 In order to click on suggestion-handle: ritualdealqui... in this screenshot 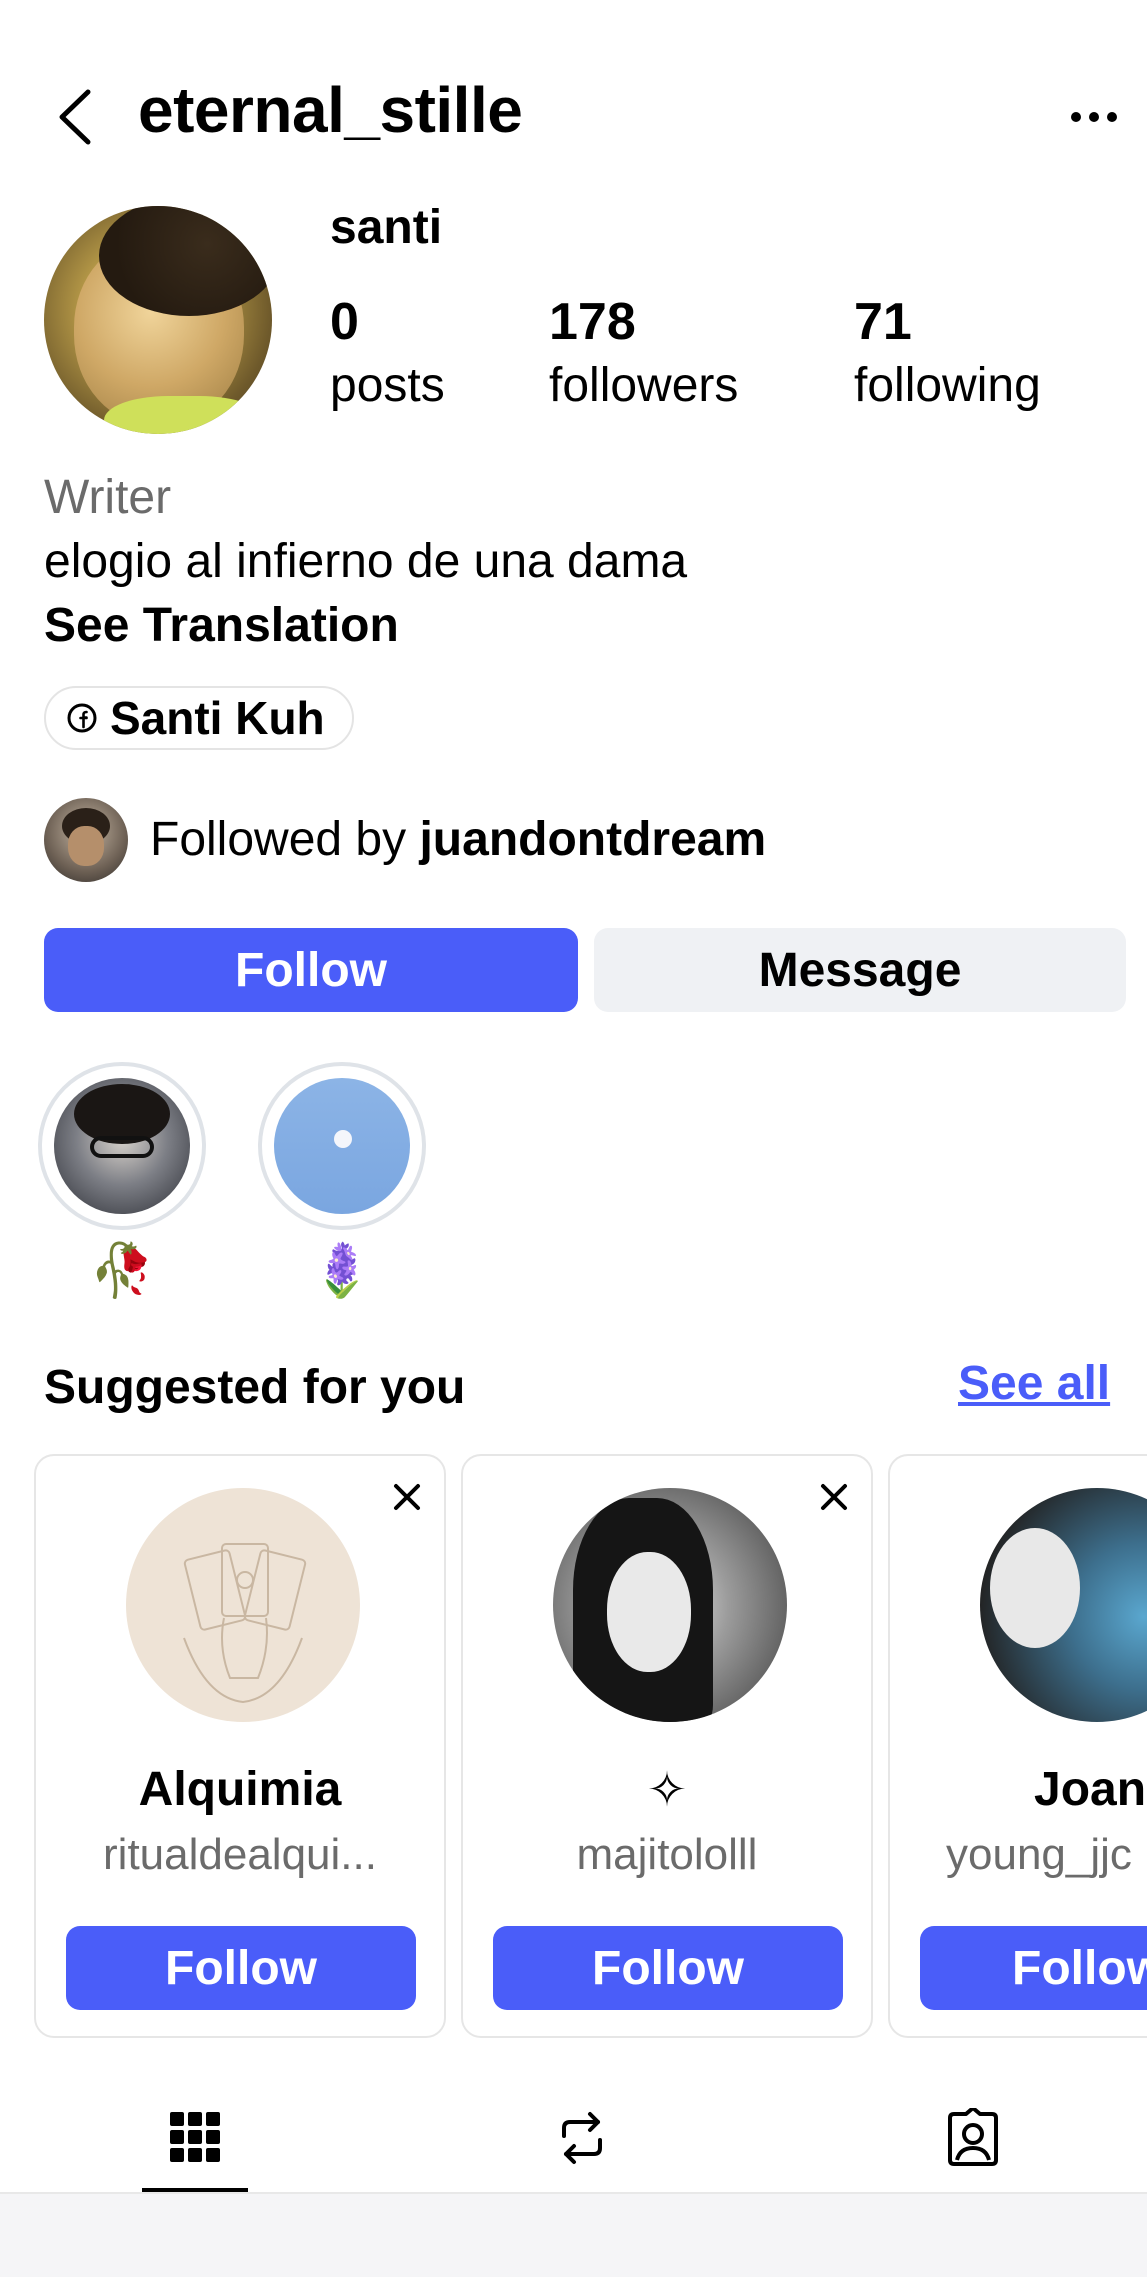, I will do `click(240, 1854)`.